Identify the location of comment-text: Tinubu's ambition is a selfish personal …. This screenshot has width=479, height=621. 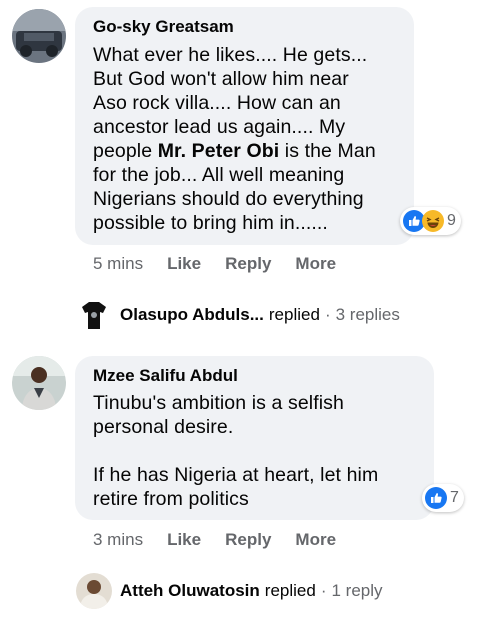
(236, 451).